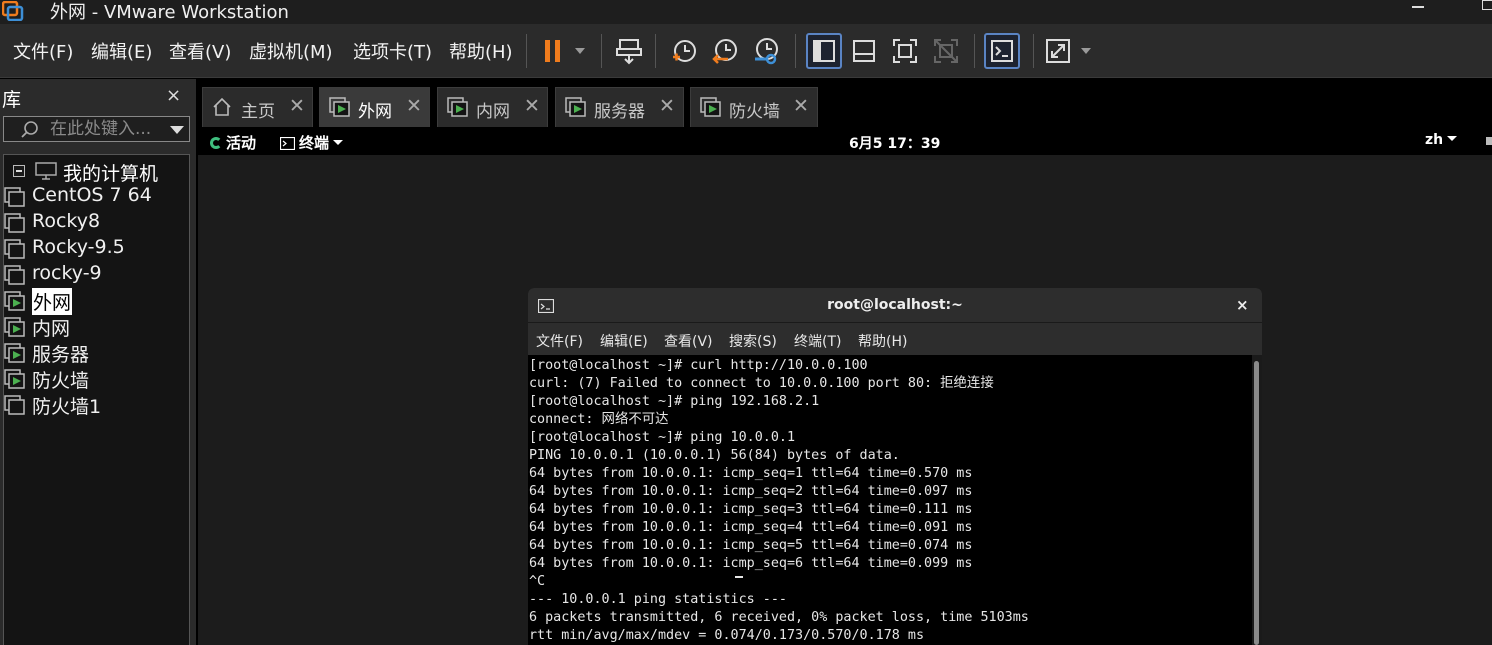 The image size is (1492, 645). I want to click on pause-icon, so click(553, 51).